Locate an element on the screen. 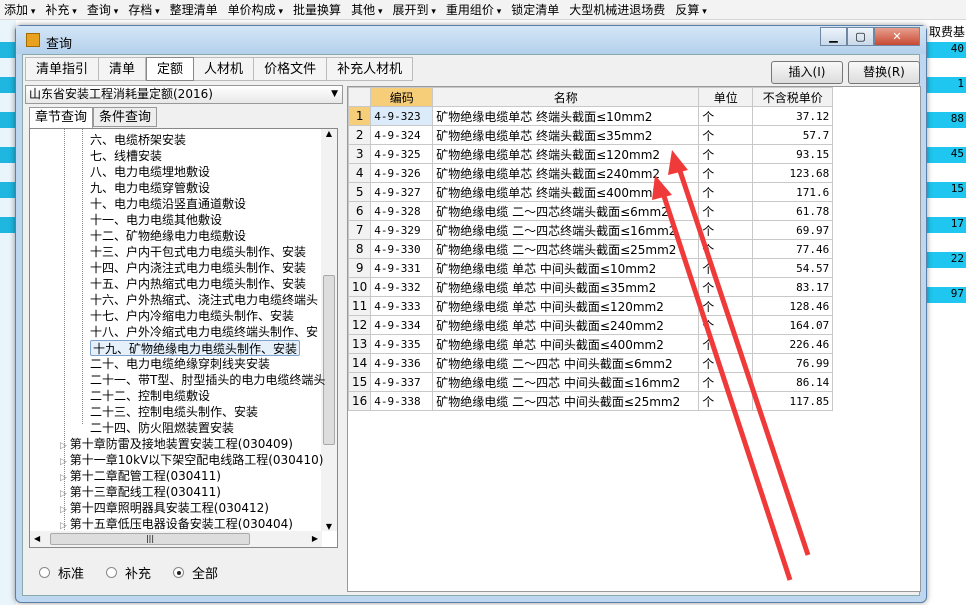 This screenshot has height=605, width=966. column-header: 编码 is located at coordinates (402, 97).